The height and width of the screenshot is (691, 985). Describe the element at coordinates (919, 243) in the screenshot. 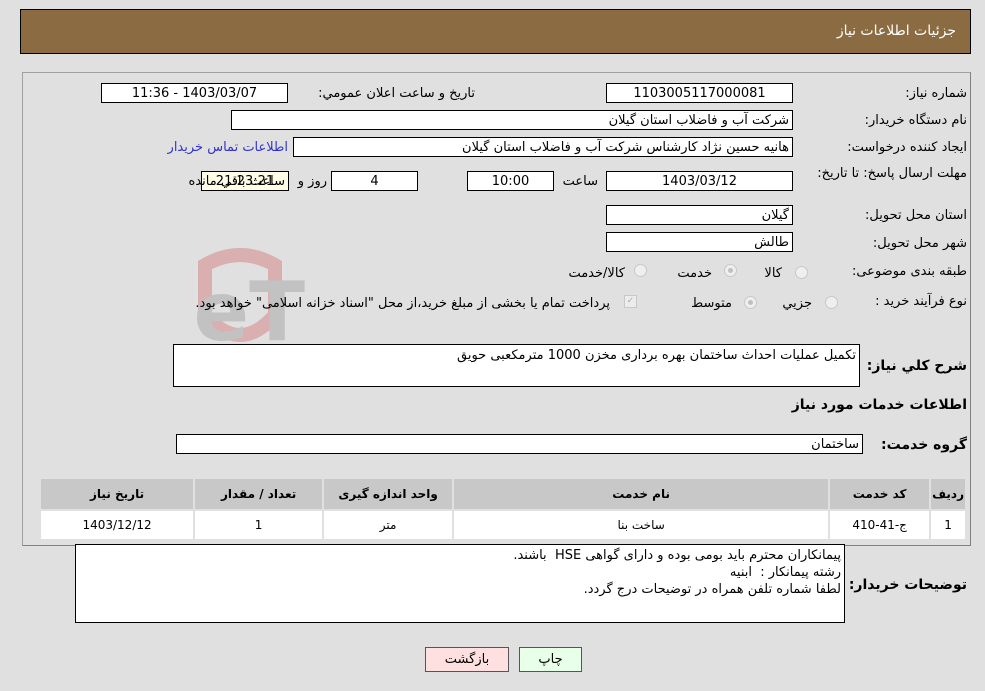

I see `city-label: شهر محل تحویل:` at that location.